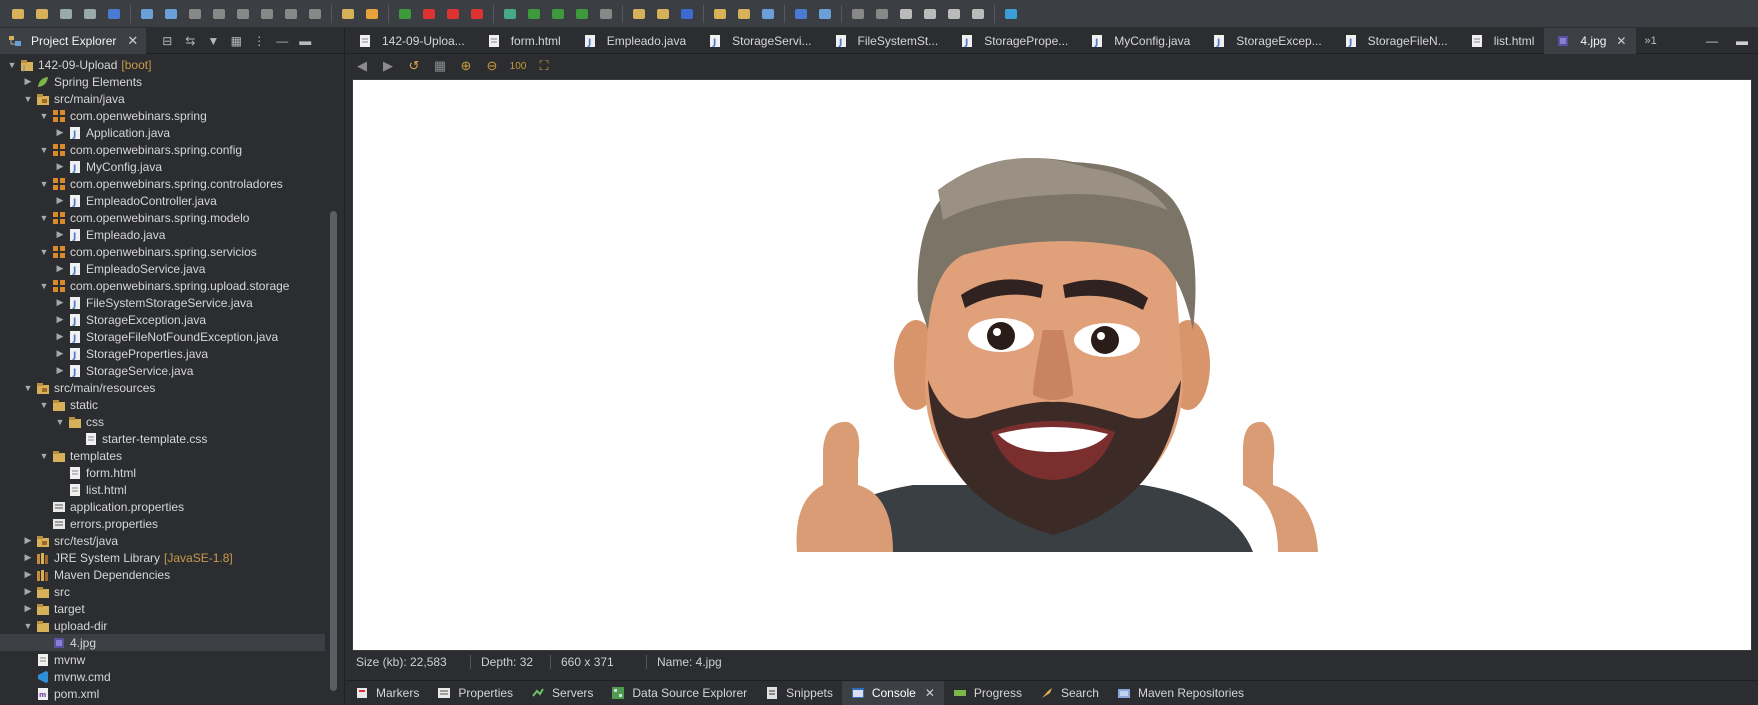 The width and height of the screenshot is (1758, 705). I want to click on rotate-icon: ↺, so click(414, 66).